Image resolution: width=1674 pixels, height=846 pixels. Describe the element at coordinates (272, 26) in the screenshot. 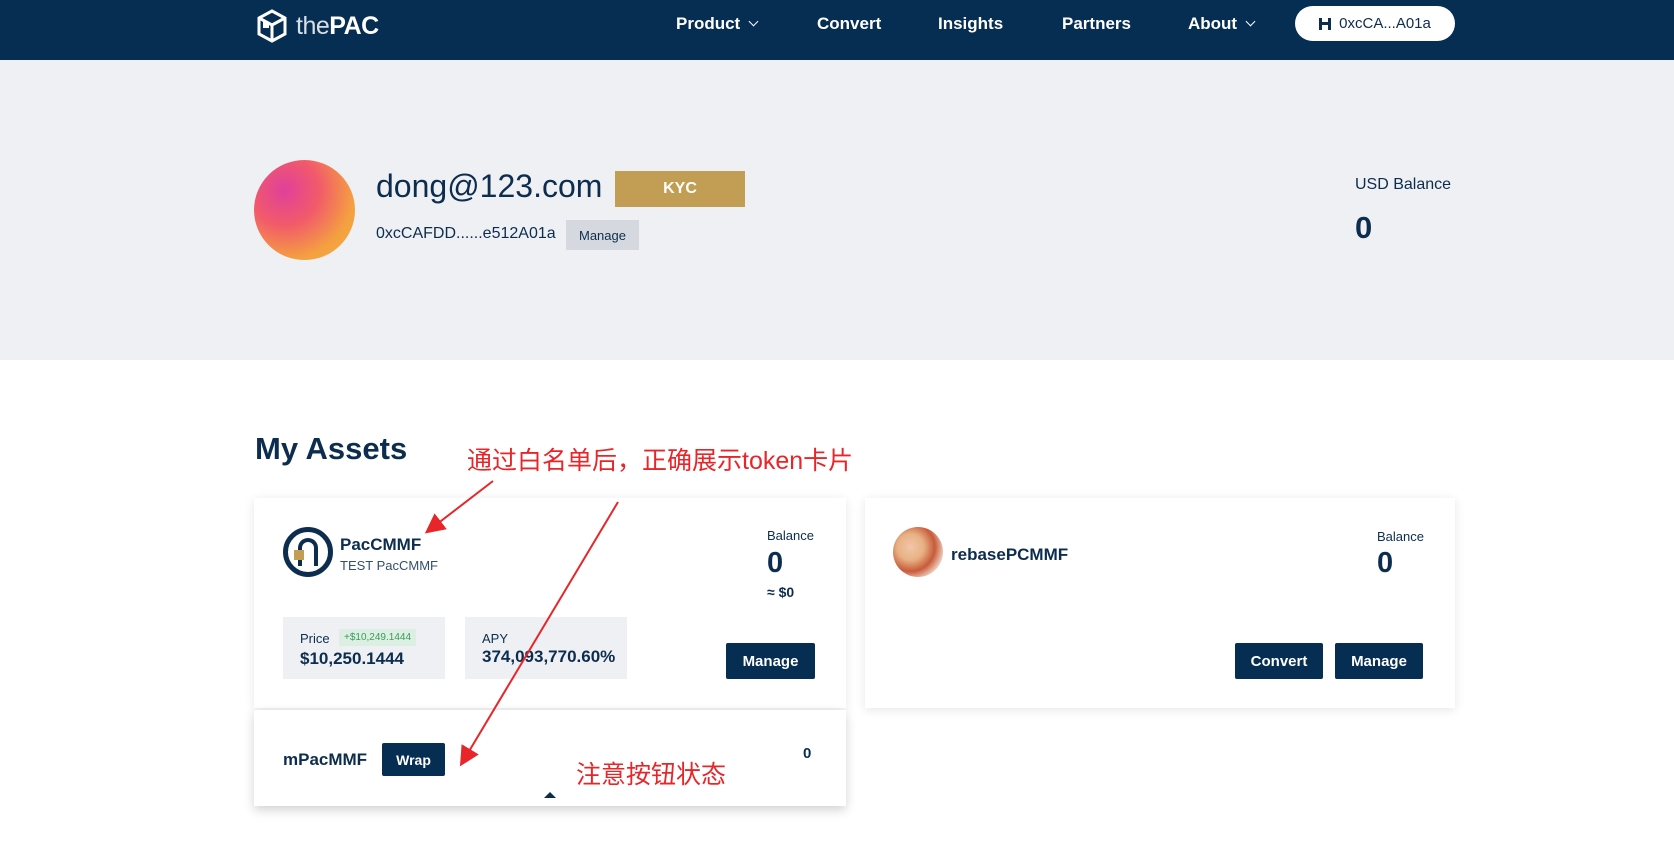

I see `pac-cube-logo-icon` at that location.